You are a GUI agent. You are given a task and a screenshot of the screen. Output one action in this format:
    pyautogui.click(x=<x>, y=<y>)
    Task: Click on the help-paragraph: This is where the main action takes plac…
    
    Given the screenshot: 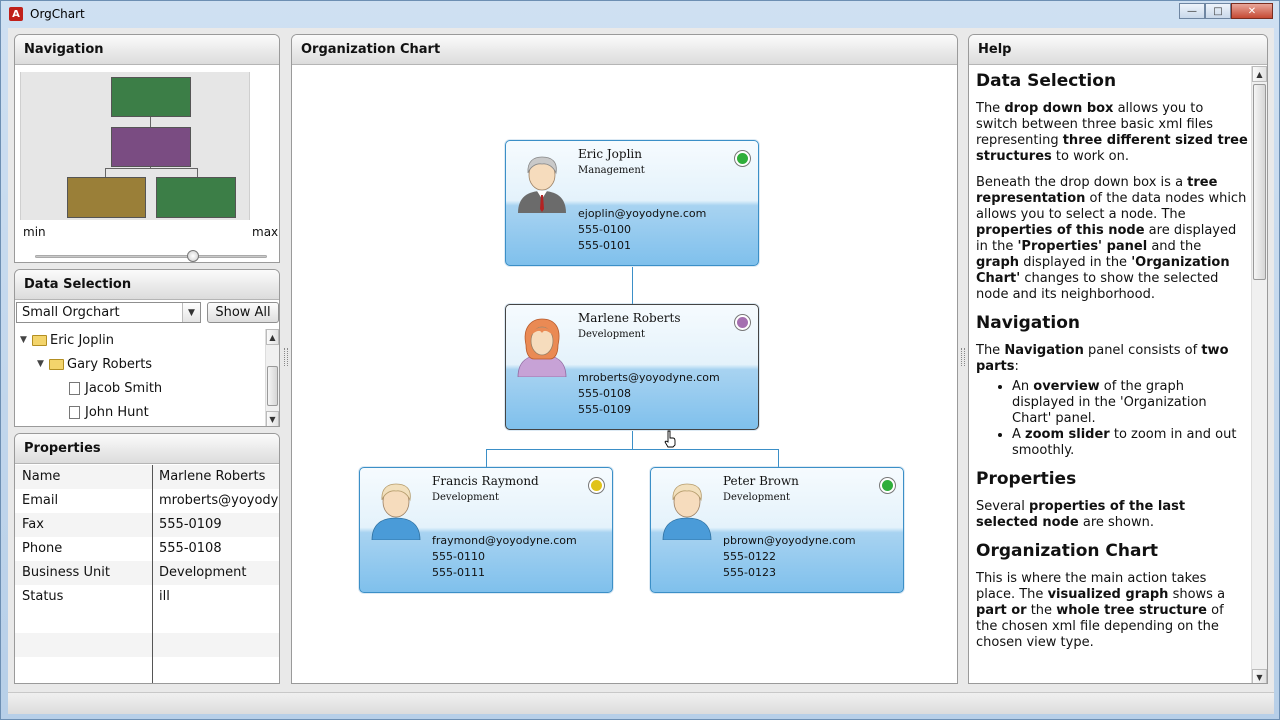 What is the action you would take?
    pyautogui.click(x=1101, y=610)
    